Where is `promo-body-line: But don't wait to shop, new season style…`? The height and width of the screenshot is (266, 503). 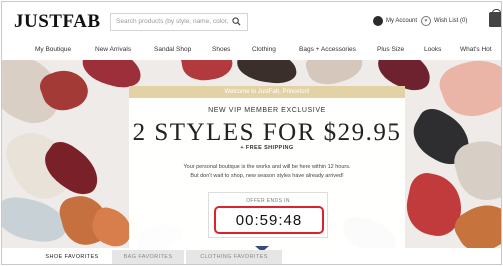
promo-body-line: But don't wait to shop, new season style… is located at coordinates (267, 176).